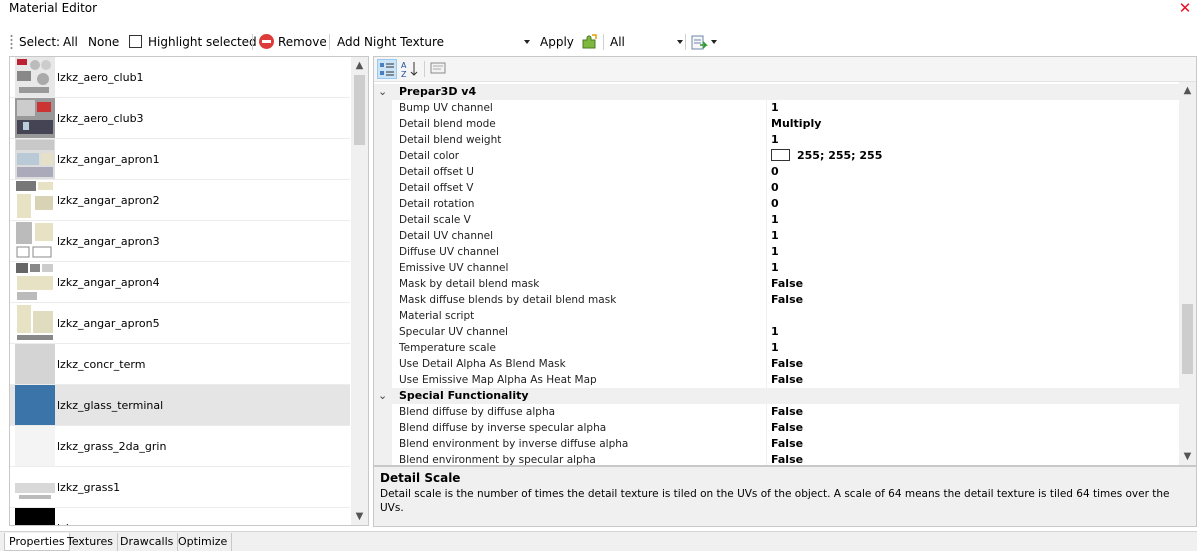 The height and width of the screenshot is (551, 1197). I want to click on material-list-item: lzkz_angar_apron1, so click(180, 159).